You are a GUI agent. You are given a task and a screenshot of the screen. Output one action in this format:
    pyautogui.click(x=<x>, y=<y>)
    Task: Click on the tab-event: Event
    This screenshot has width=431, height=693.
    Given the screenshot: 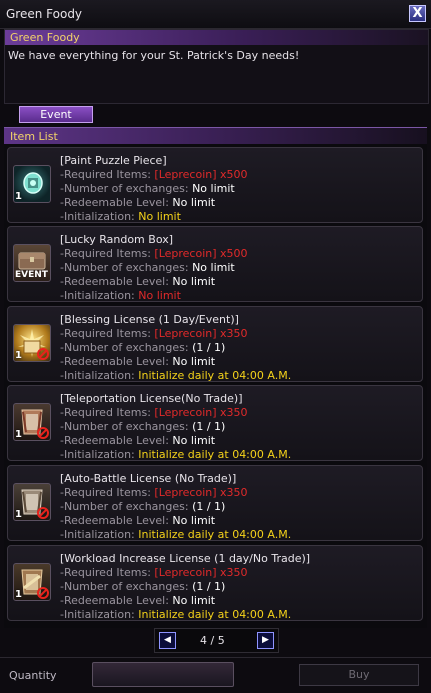 What is the action you would take?
    pyautogui.click(x=56, y=114)
    